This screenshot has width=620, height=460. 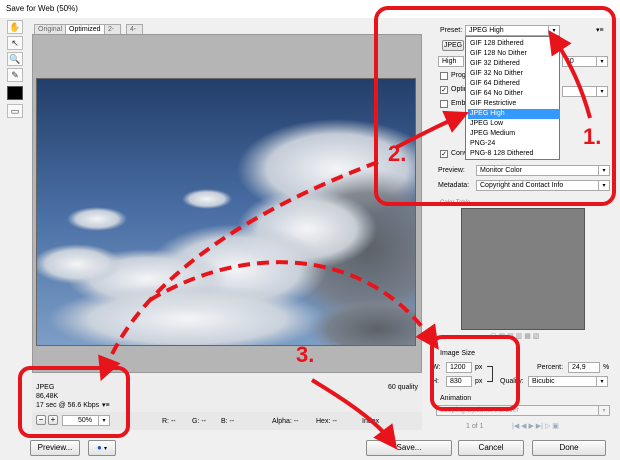 I want to click on preset-option: JPEG Low, so click(x=514, y=124).